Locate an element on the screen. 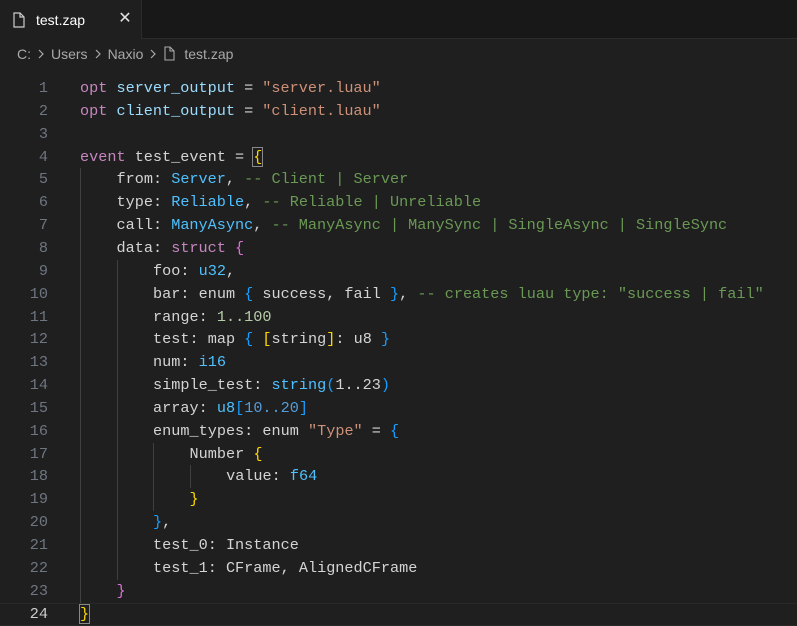 The width and height of the screenshot is (797, 626). code-line: 16 enum_types: enum "Type" = { is located at coordinates (398, 431).